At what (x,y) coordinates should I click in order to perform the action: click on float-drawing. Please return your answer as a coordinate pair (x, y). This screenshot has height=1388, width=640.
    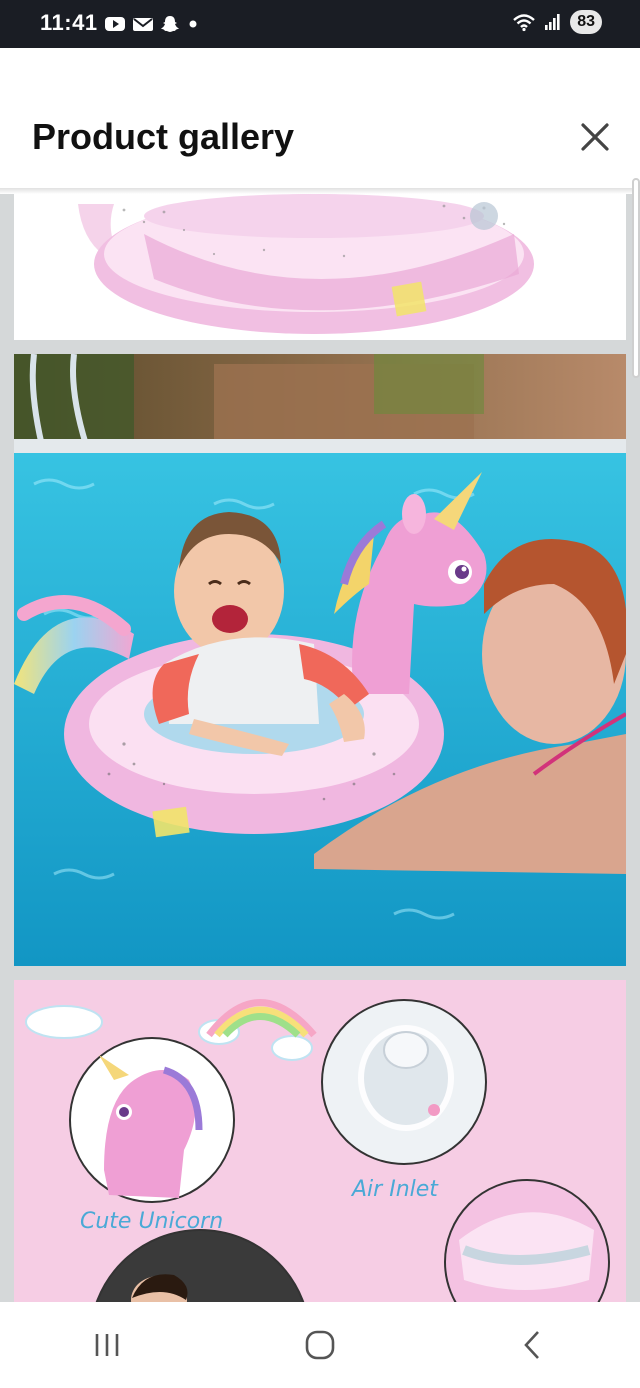
    Looking at the image, I should click on (306, 264).